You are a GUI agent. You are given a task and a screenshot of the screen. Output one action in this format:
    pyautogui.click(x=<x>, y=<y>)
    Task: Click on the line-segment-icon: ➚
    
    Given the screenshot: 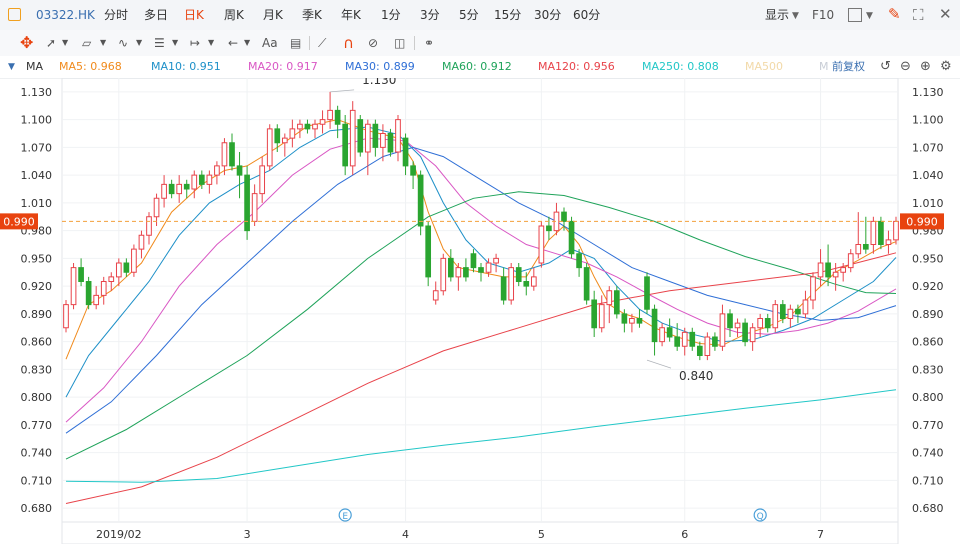 What is the action you would take?
    pyautogui.click(x=51, y=43)
    